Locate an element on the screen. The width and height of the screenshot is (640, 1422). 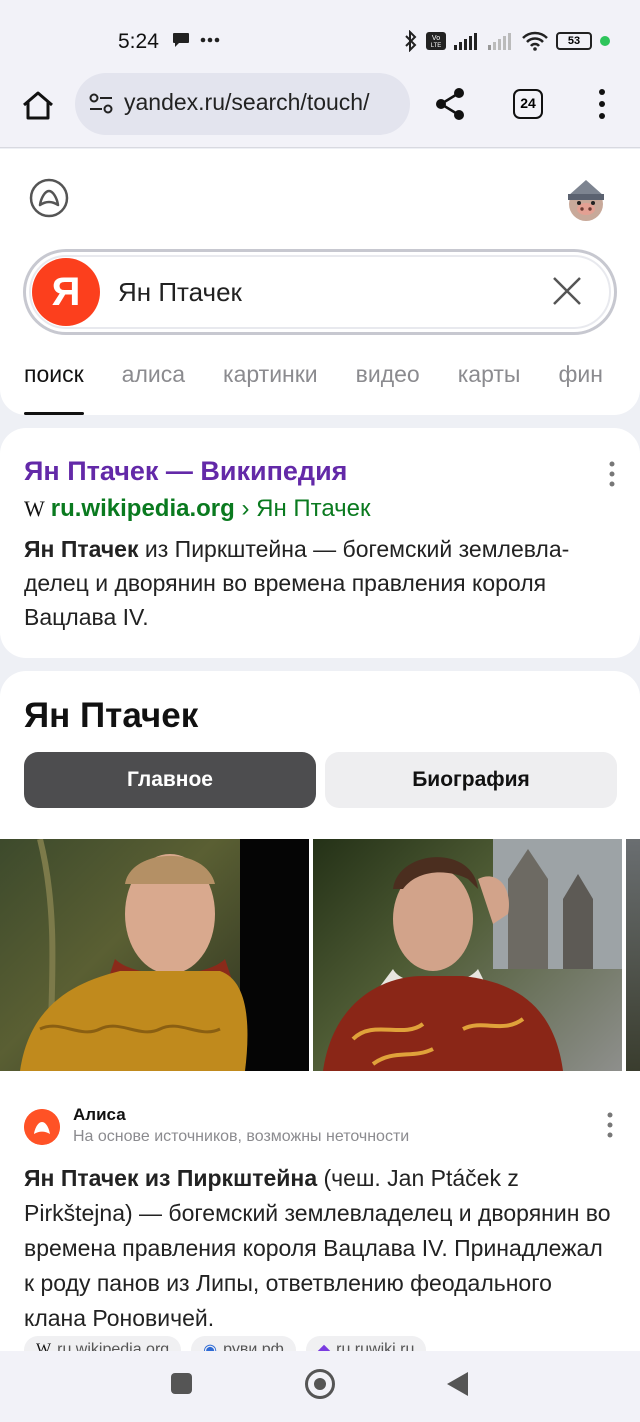
source-label: ru.wikipedia.org is located at coordinates (113, 1346).